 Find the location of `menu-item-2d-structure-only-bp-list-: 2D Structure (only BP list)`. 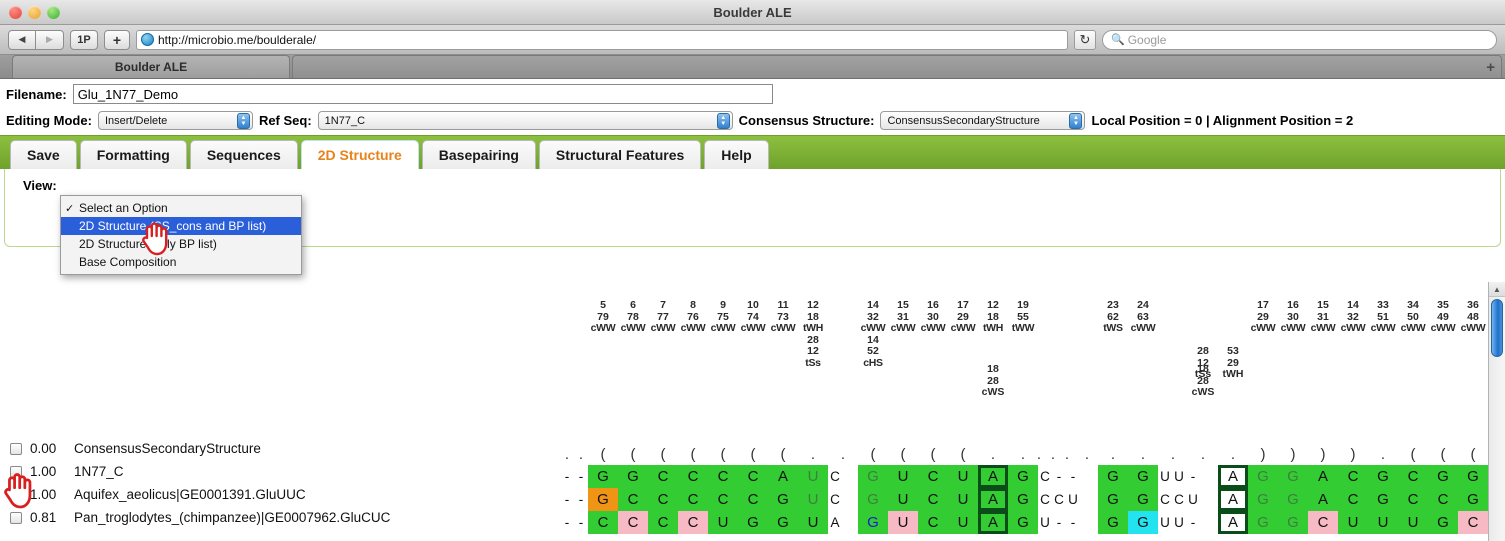

menu-item-2d-structure-only-bp-list-: 2D Structure (only BP list) is located at coordinates (181, 244).